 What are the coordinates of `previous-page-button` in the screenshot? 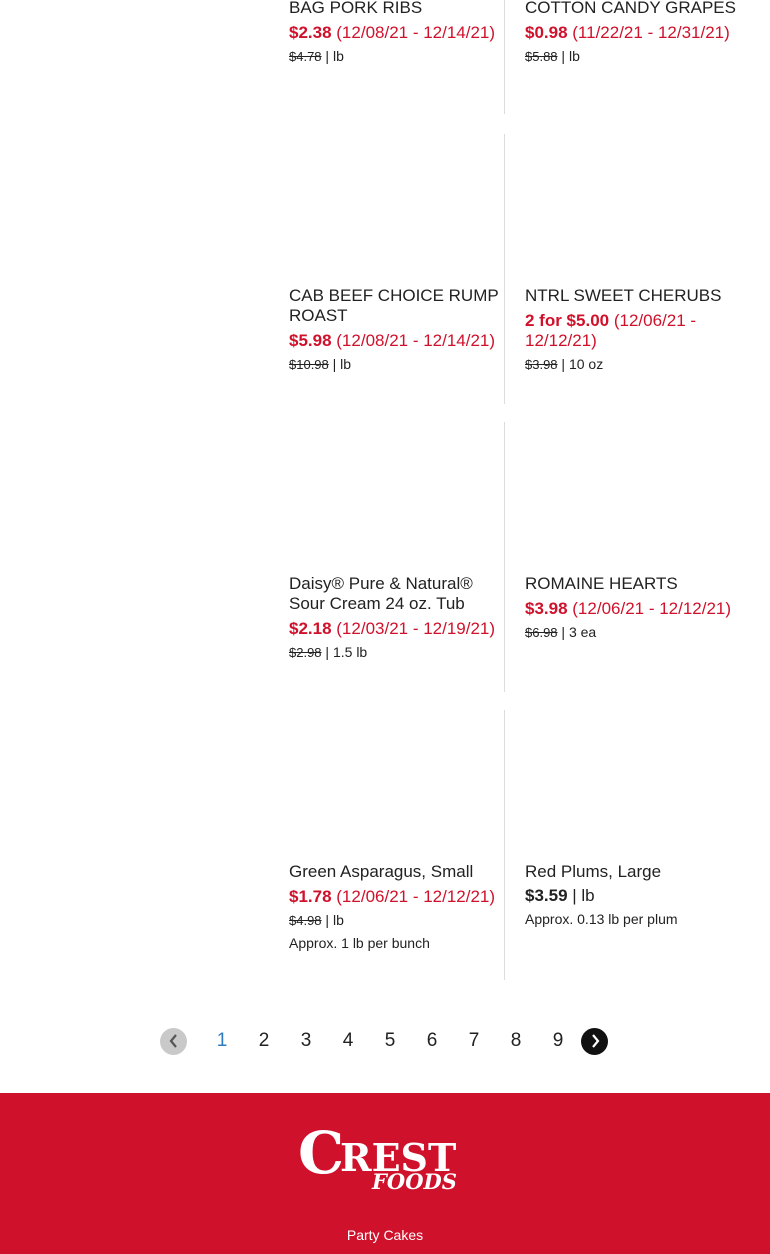 It's located at (173, 1041).